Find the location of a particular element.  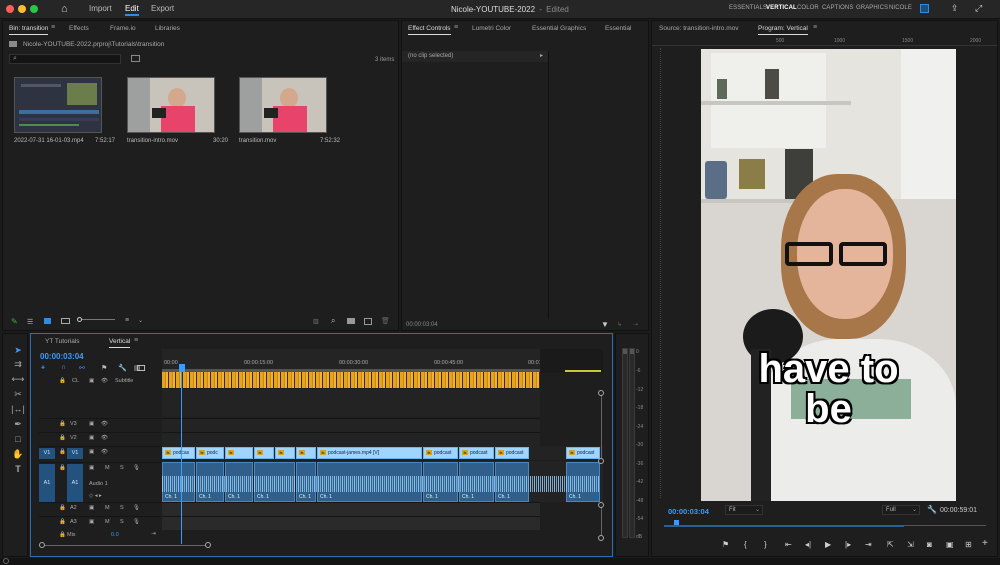

lift-icon: ⇱ is located at coordinates (890, 544).